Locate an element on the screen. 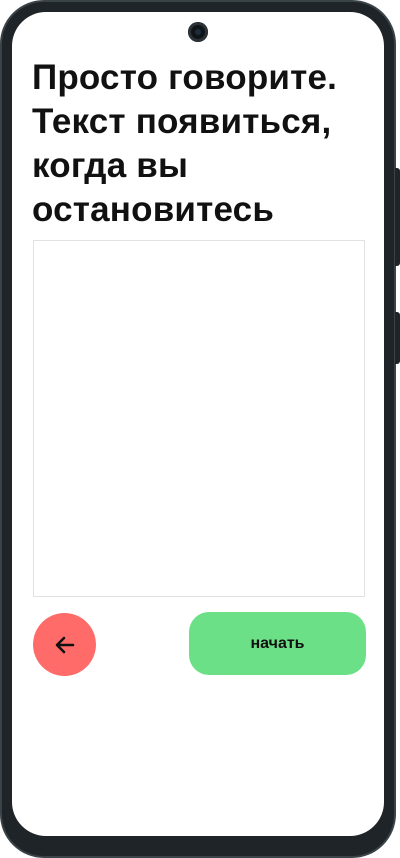 The image size is (400, 858). back-button is located at coordinates (64, 644).